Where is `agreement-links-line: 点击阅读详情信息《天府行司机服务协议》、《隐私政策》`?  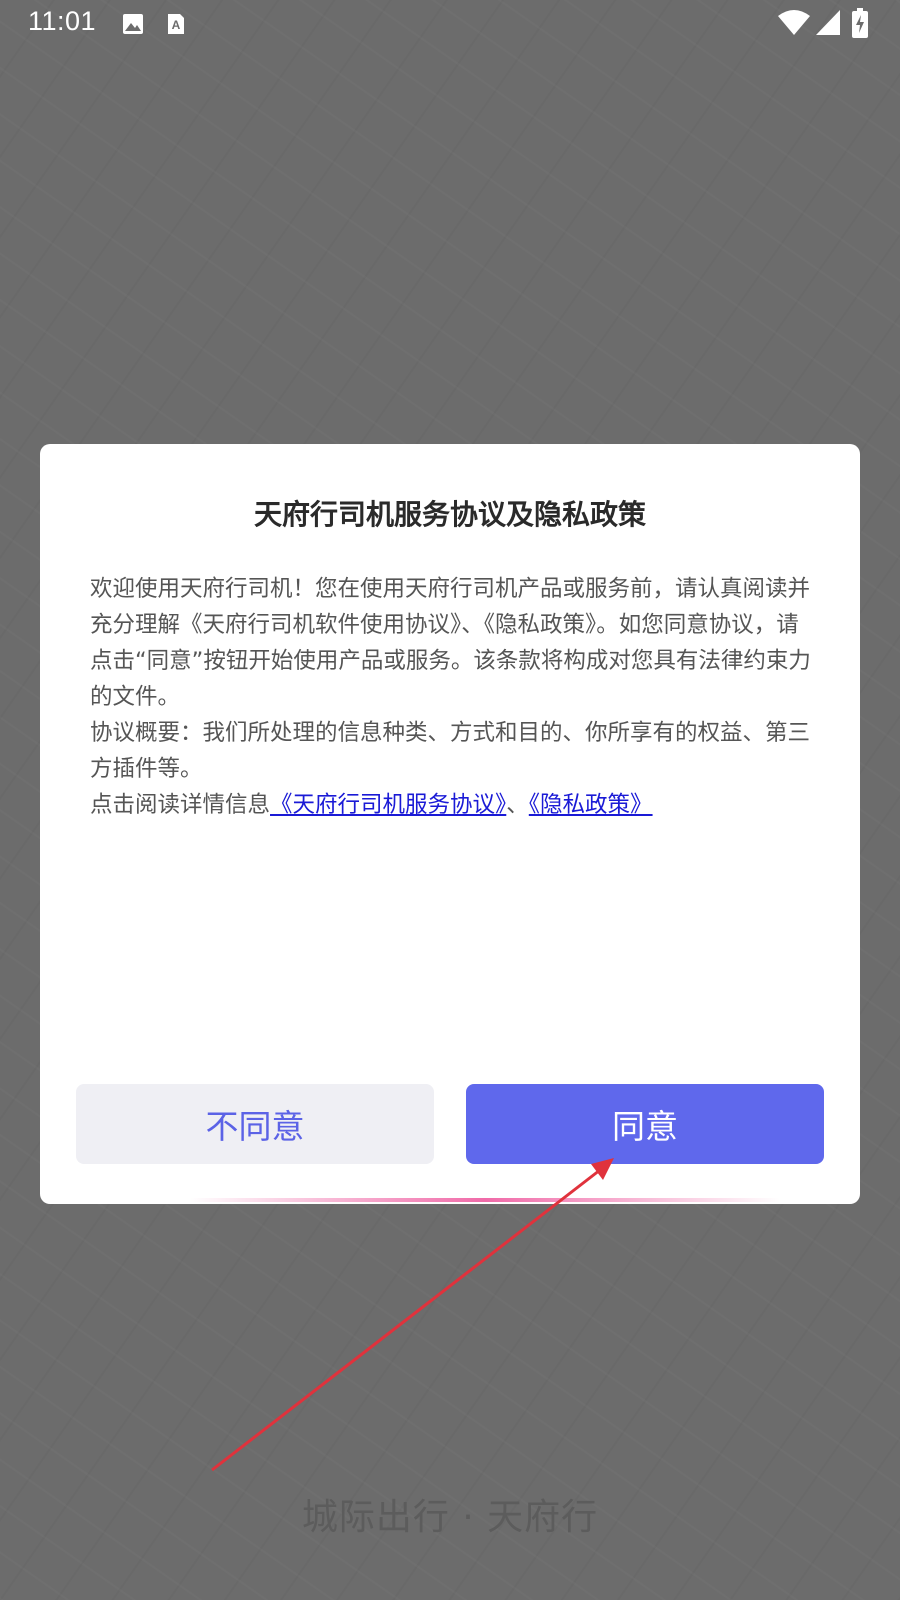 agreement-links-line: 点击阅读详情信息《天府行司机服务协议》、《隐私政策》 is located at coordinates (453, 805).